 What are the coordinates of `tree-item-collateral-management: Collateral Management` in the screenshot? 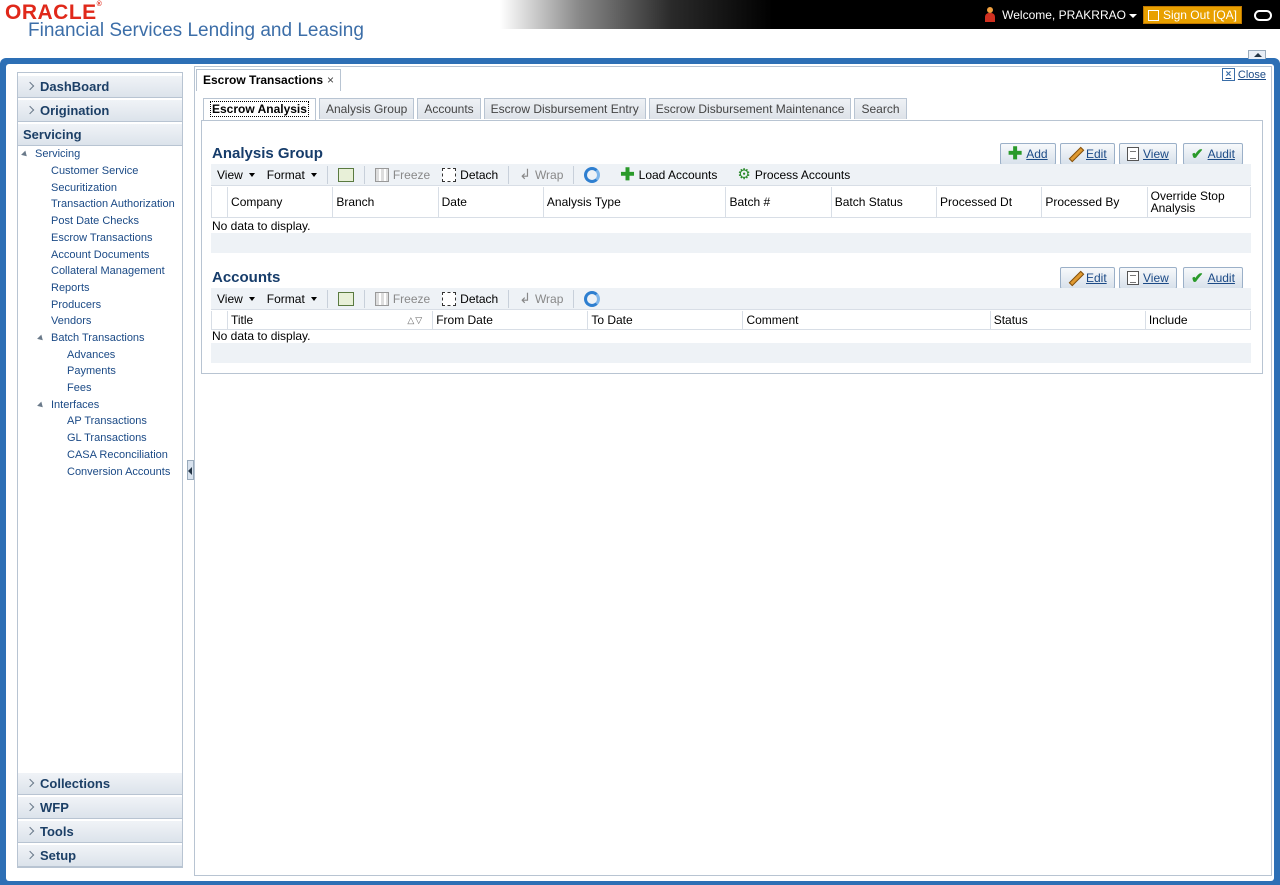 It's located at (108, 271).